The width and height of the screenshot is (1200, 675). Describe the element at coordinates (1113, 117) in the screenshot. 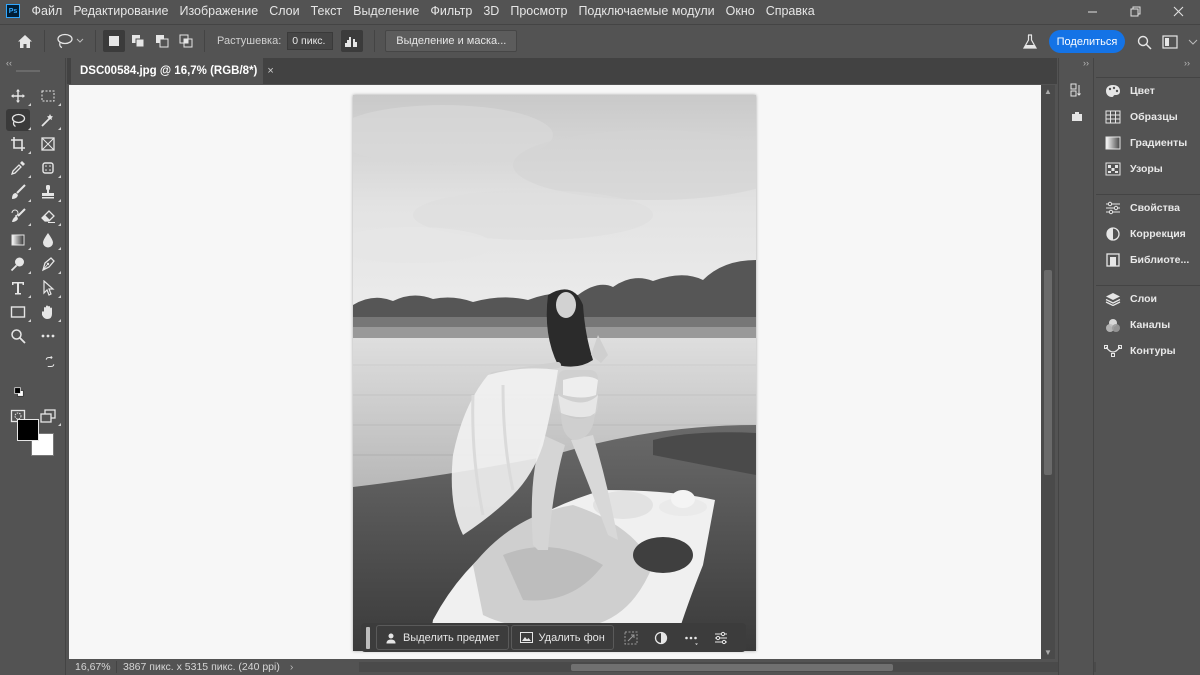

I see `swatches-grid-icon` at that location.